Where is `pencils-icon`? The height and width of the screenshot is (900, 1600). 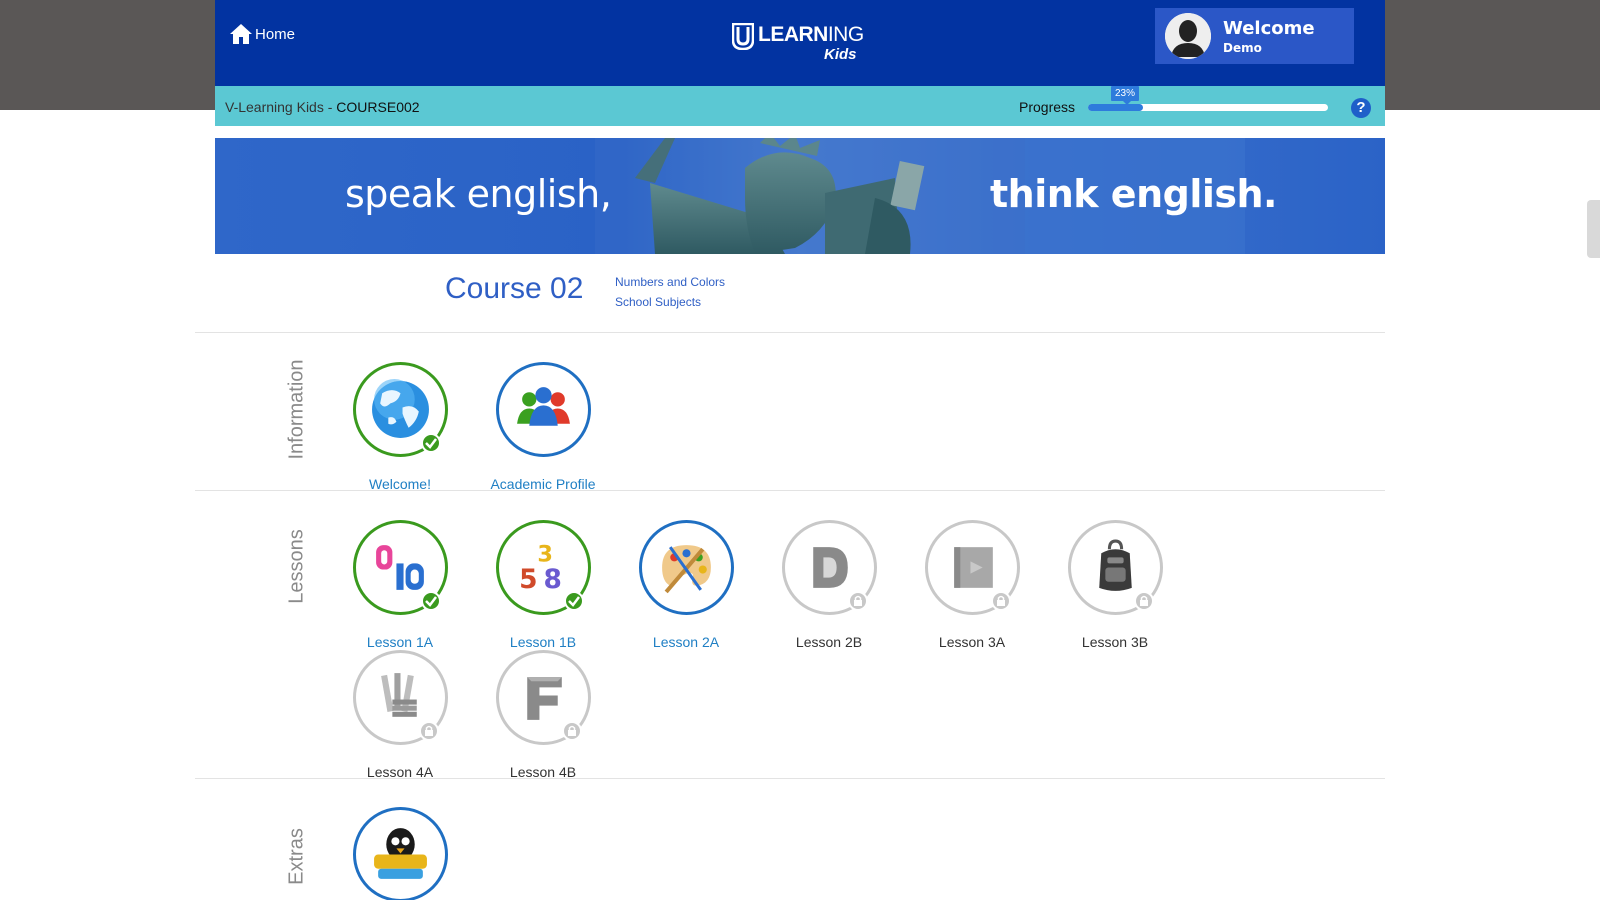 pencils-icon is located at coordinates (398, 695).